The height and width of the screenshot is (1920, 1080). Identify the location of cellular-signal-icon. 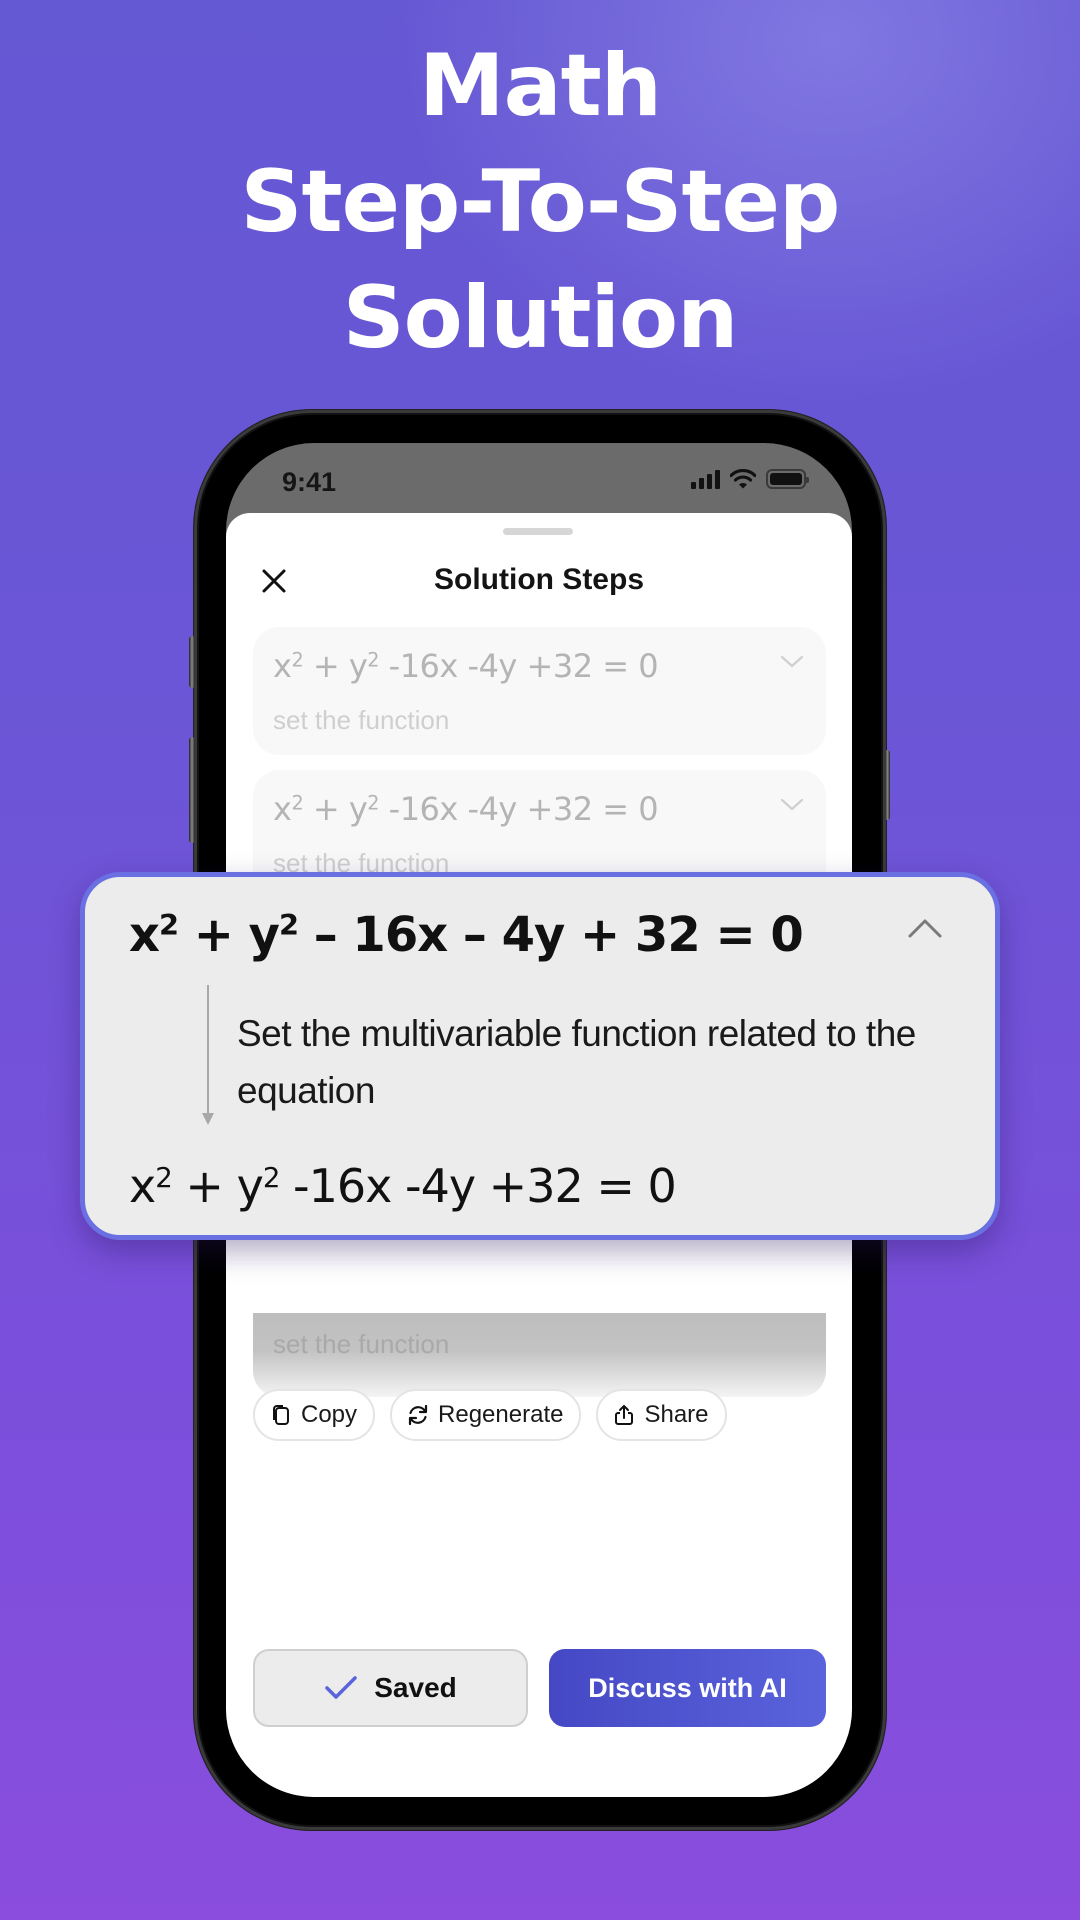
(705, 479).